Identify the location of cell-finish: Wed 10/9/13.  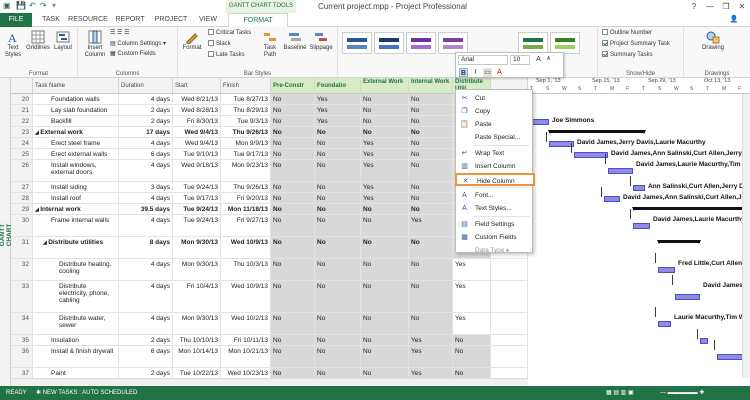
(246, 247).